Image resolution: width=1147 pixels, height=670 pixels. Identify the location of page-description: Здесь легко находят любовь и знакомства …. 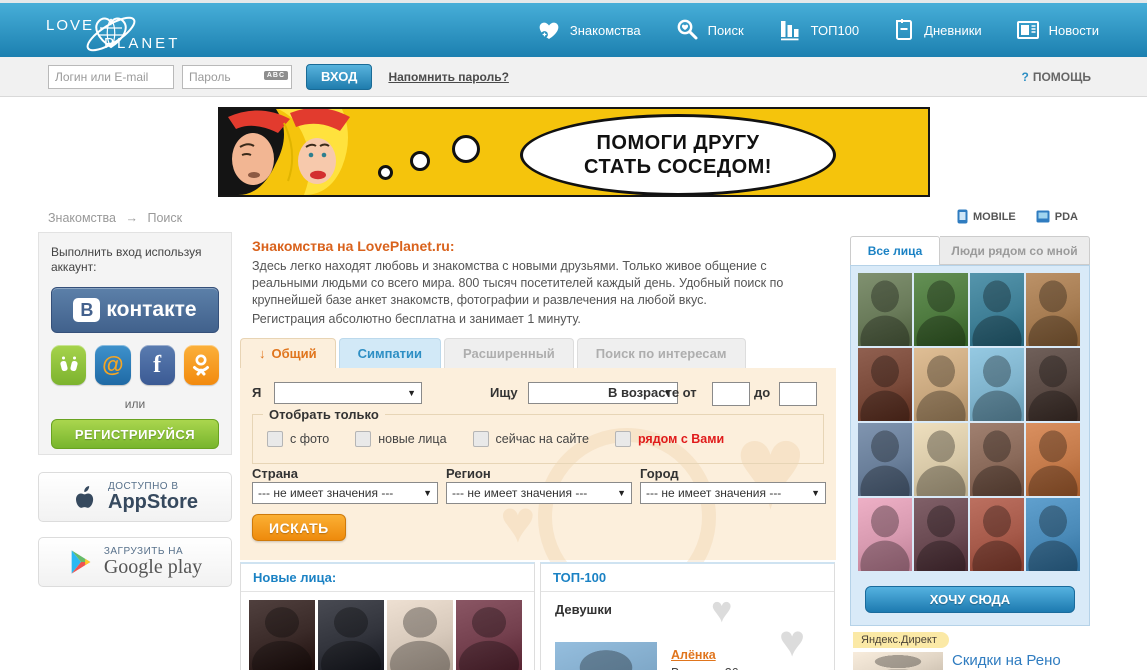
(518, 283).